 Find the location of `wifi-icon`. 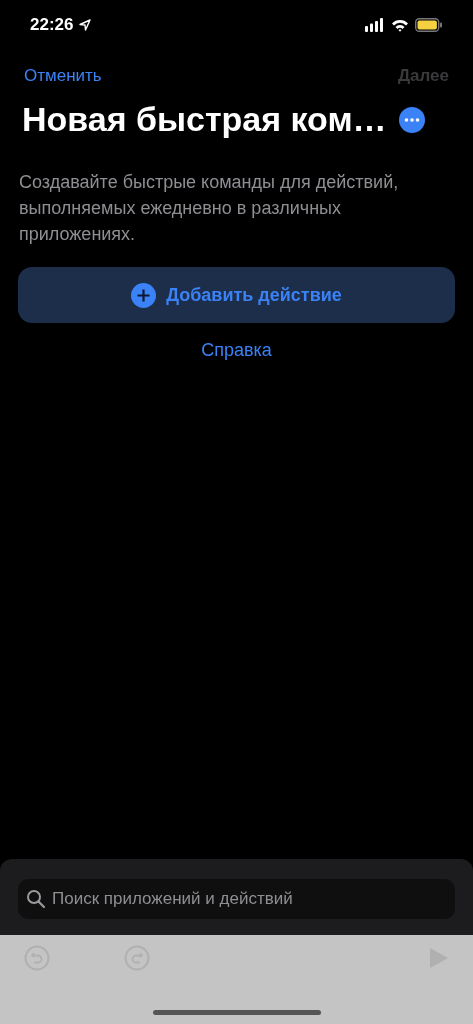

wifi-icon is located at coordinates (400, 25).